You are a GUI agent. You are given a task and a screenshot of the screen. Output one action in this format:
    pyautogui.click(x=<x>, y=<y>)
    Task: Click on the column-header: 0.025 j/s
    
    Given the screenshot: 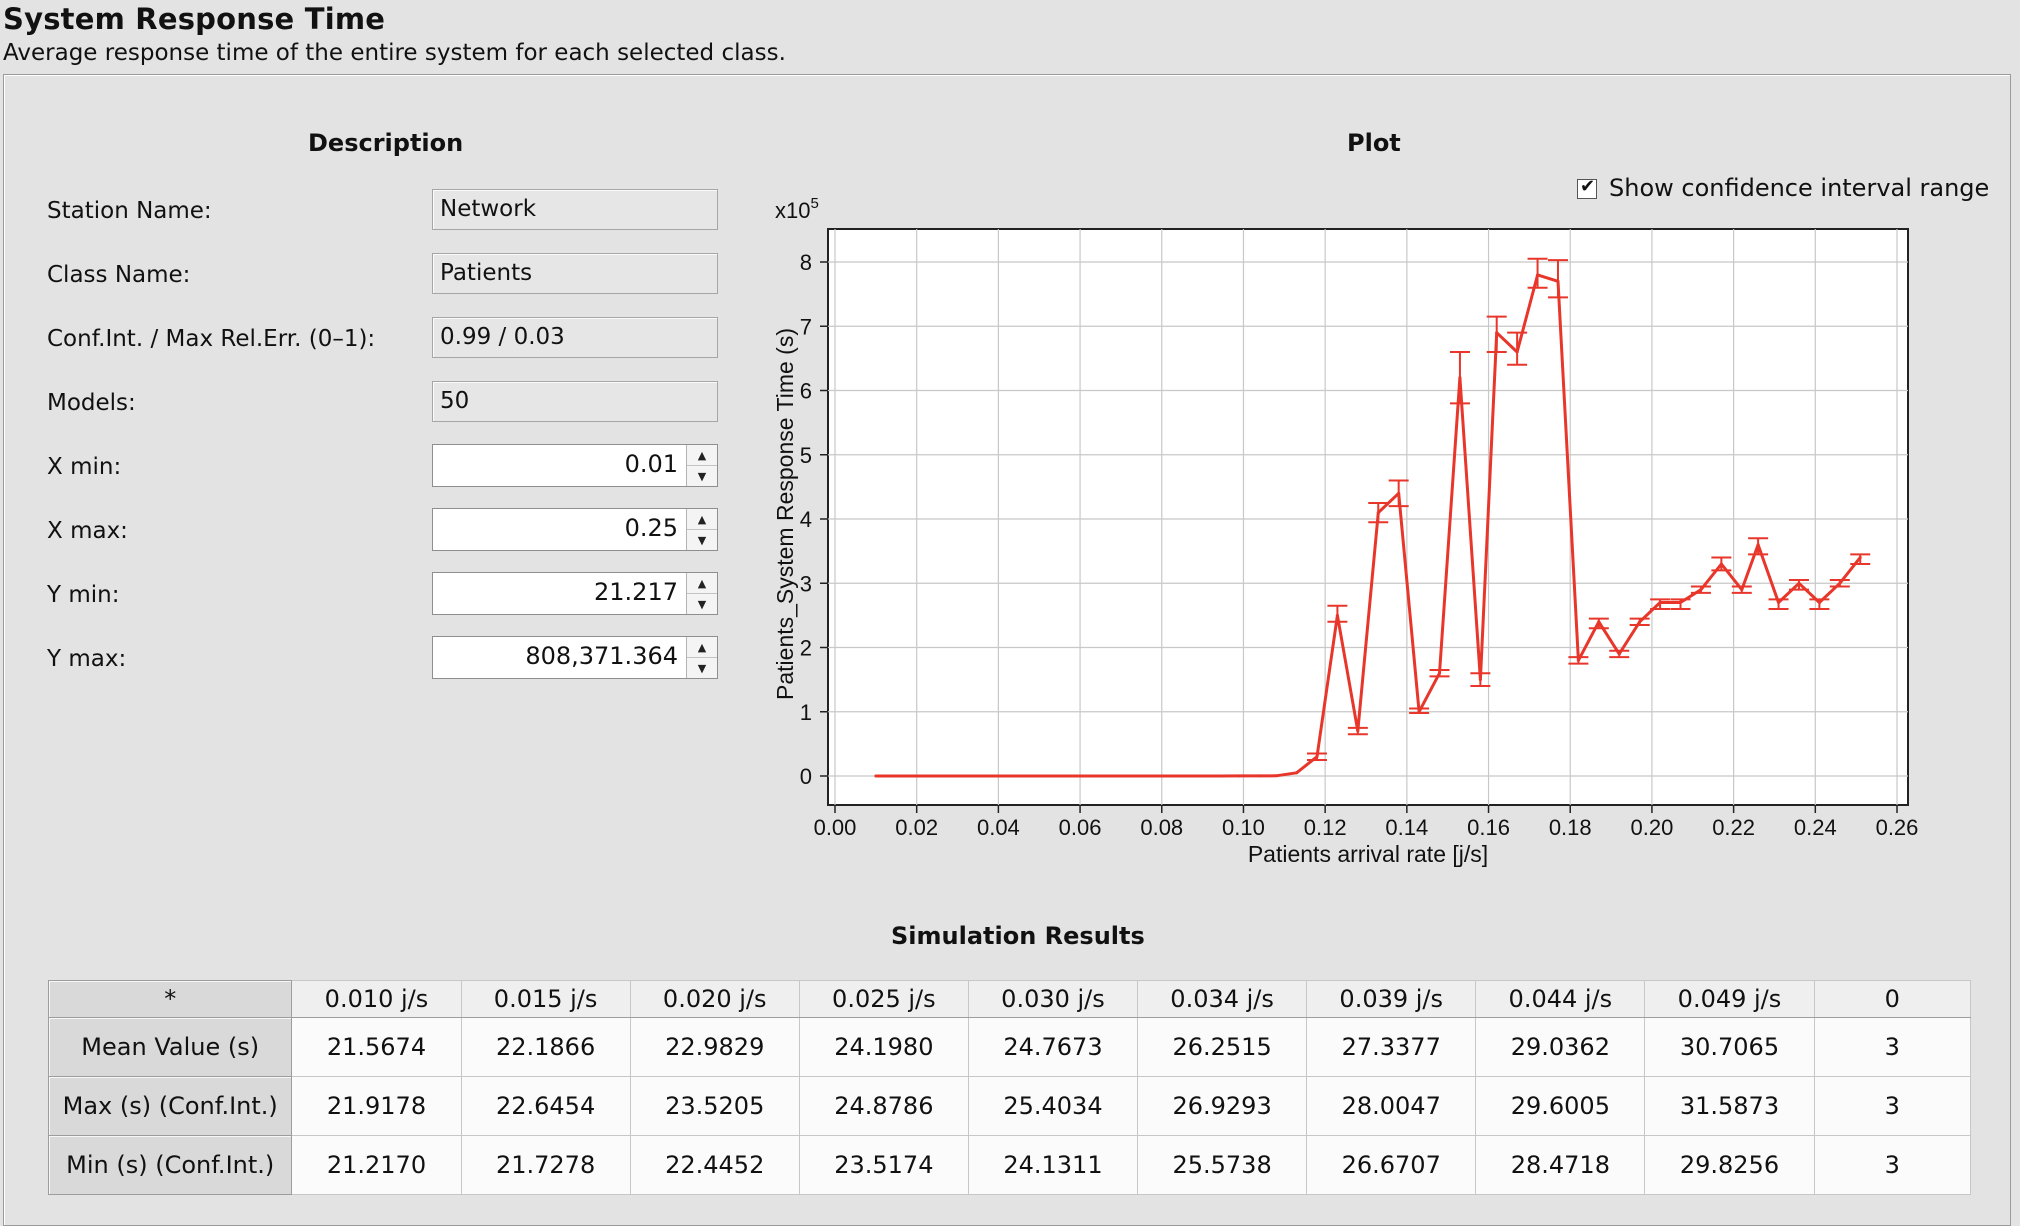 What is the action you would take?
    pyautogui.click(x=883, y=999)
    